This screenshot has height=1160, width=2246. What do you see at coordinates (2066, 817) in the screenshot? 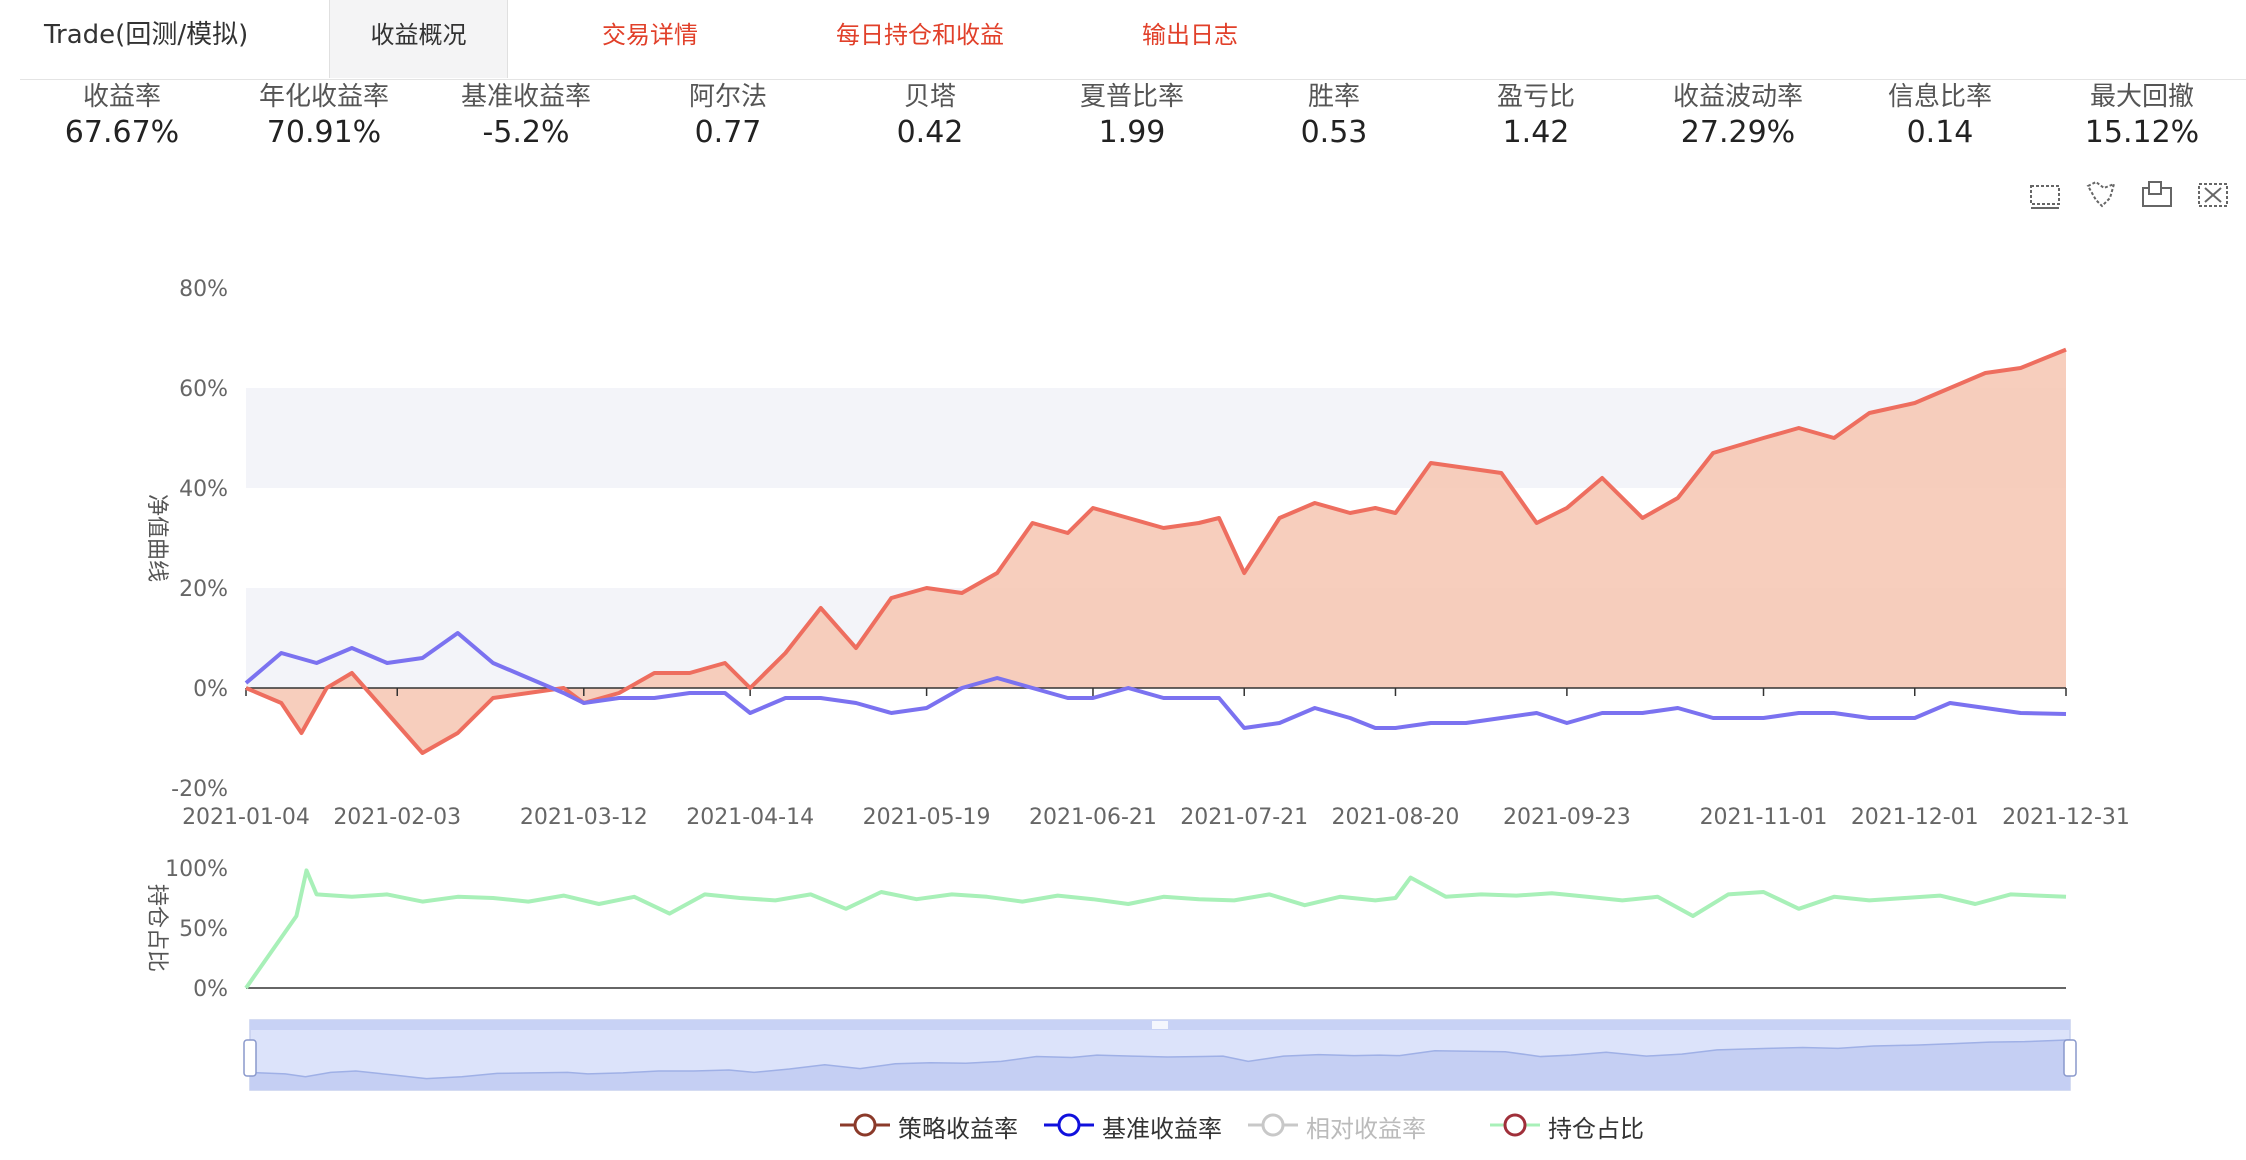
I see `x-tick-label: 2021-12-31` at bounding box center [2066, 817].